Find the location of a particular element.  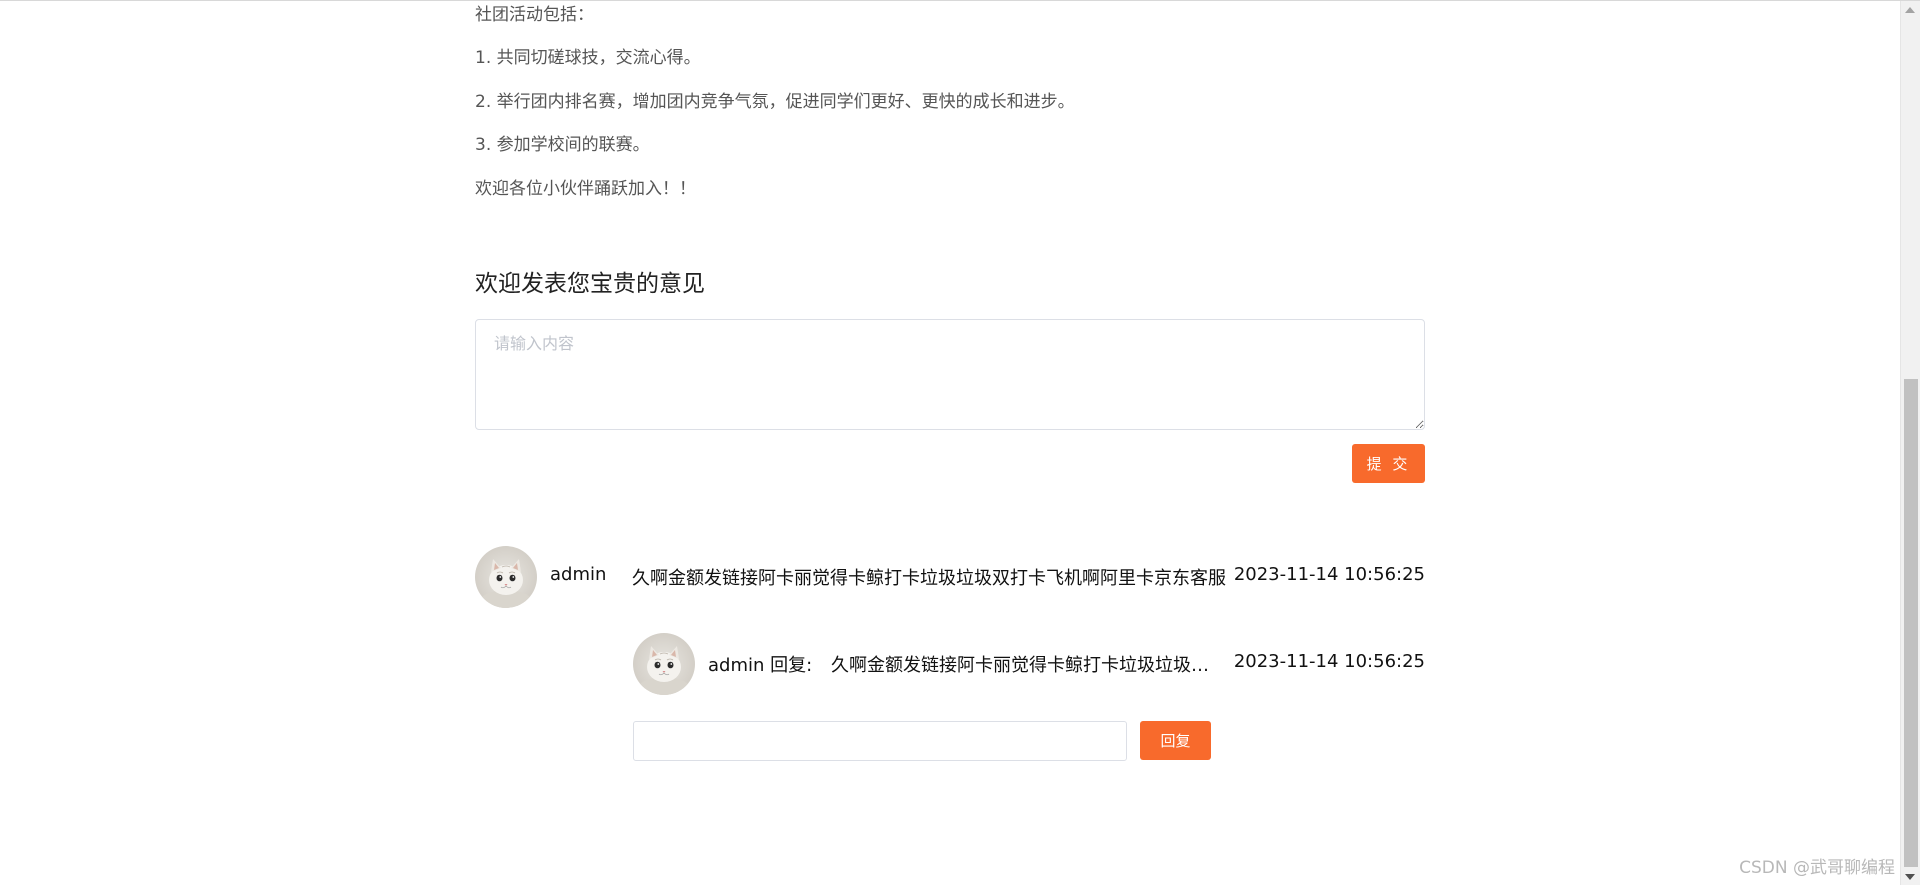

reply-button: 回复 is located at coordinates (1175, 740).